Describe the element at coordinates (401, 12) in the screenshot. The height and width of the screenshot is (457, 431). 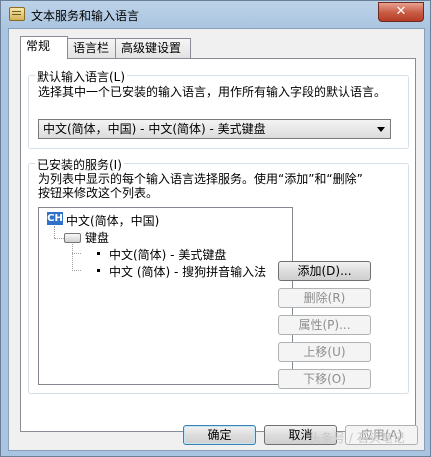
I see `close-button: ✕` at that location.